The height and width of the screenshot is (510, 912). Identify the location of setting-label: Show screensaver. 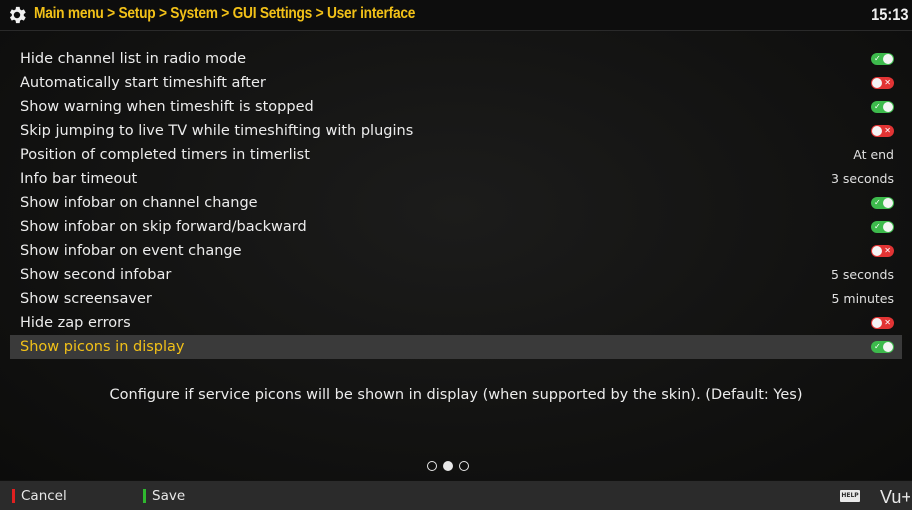
(86, 299).